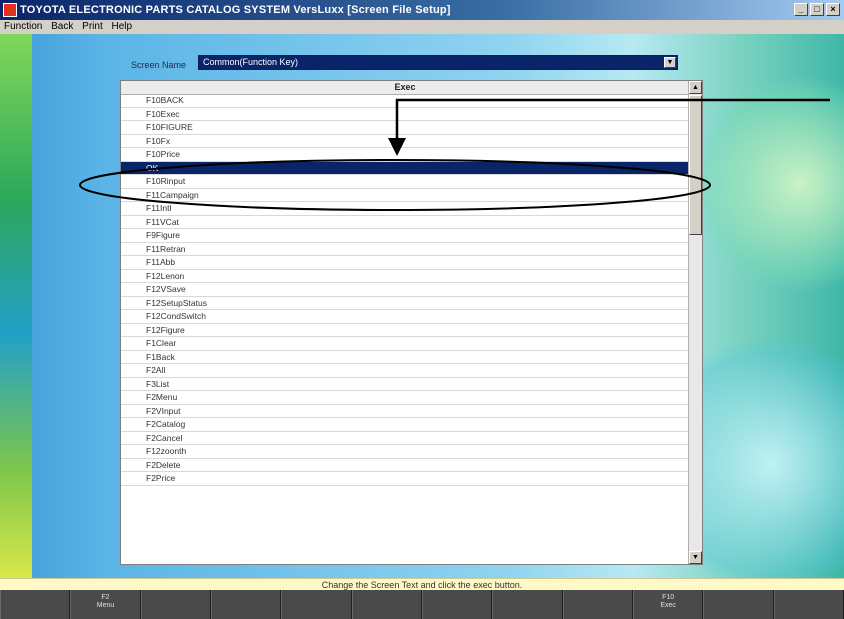  Describe the element at coordinates (405, 398) in the screenshot. I see `list-item: F2Menu` at that location.